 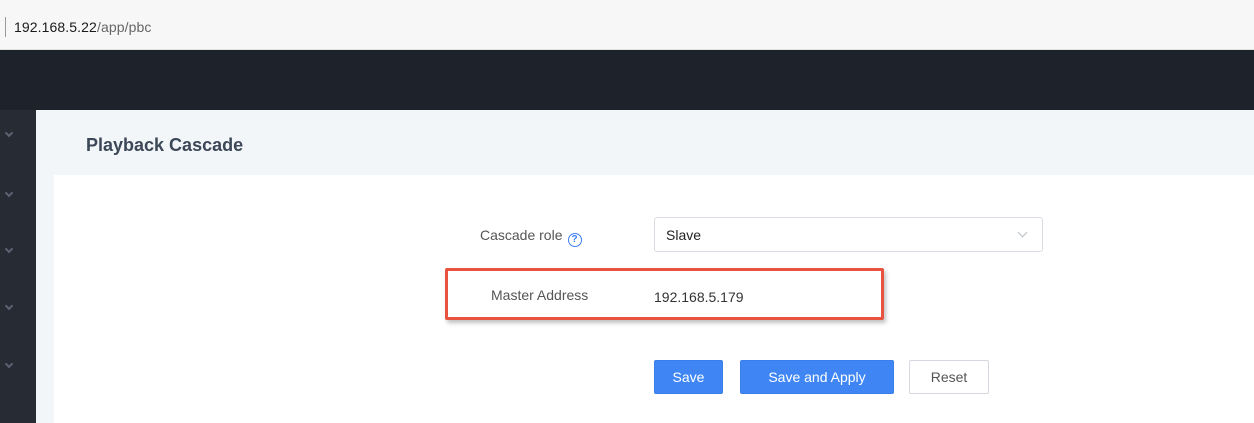 I want to click on save-button: Save, so click(x=688, y=377).